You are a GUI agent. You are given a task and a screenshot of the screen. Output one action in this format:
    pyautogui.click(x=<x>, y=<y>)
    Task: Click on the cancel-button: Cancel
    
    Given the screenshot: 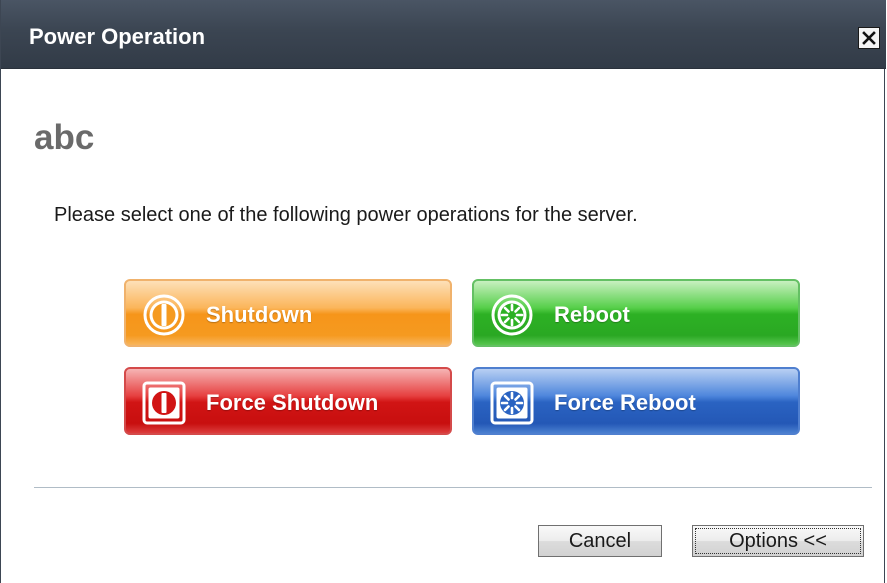 What is the action you would take?
    pyautogui.click(x=600, y=541)
    